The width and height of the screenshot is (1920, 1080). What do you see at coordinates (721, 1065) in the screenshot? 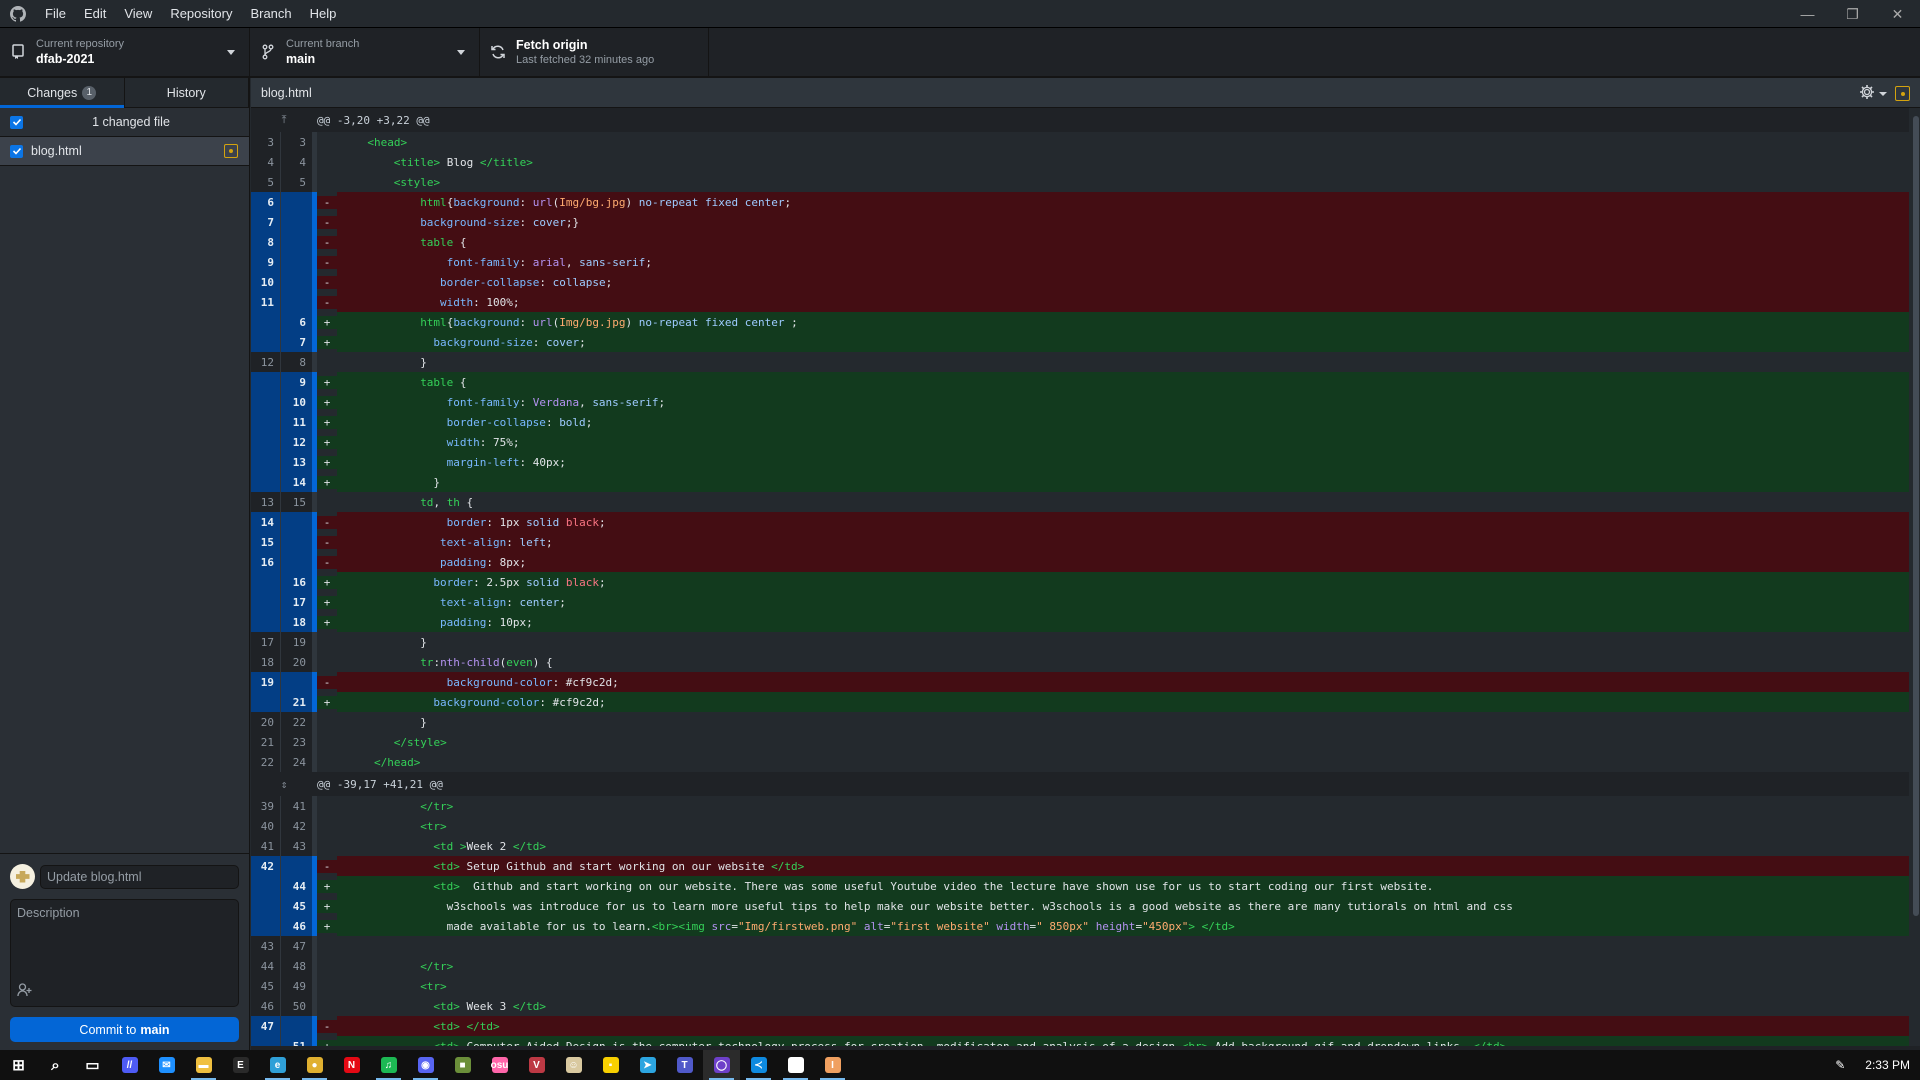
I see `taskbar-github-desktop: ◯` at bounding box center [721, 1065].